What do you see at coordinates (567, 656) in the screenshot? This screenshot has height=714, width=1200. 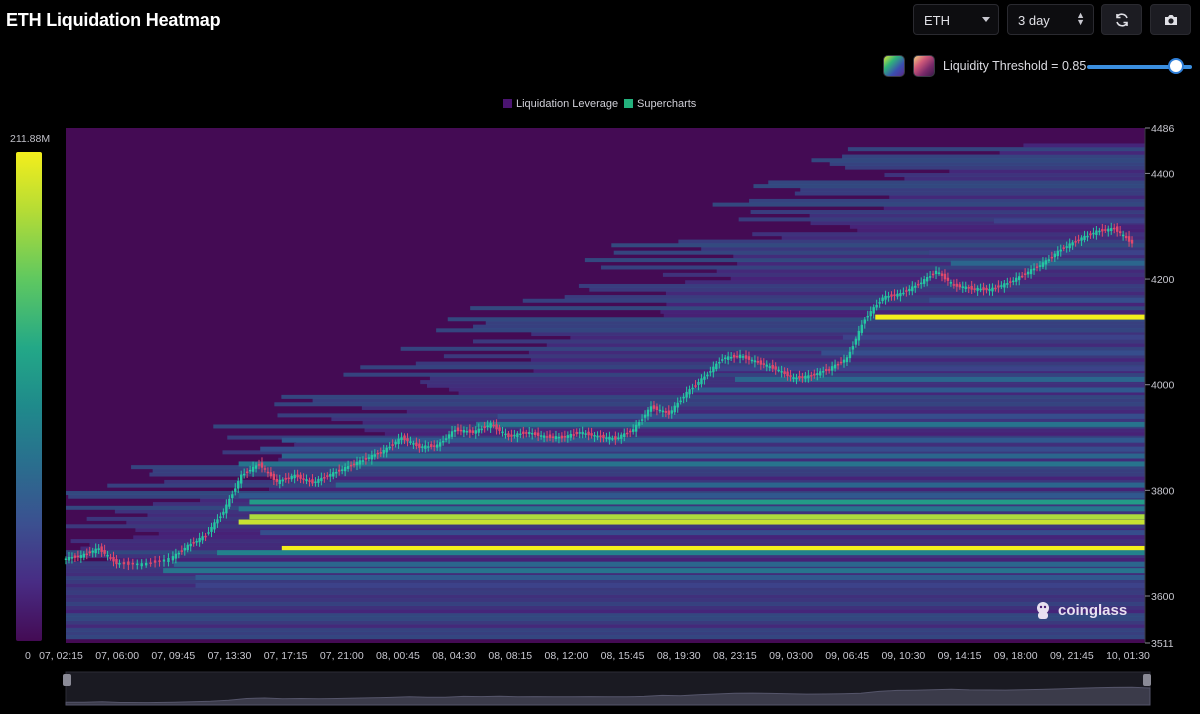 I see `x-tick-label: 08, 12:00` at bounding box center [567, 656].